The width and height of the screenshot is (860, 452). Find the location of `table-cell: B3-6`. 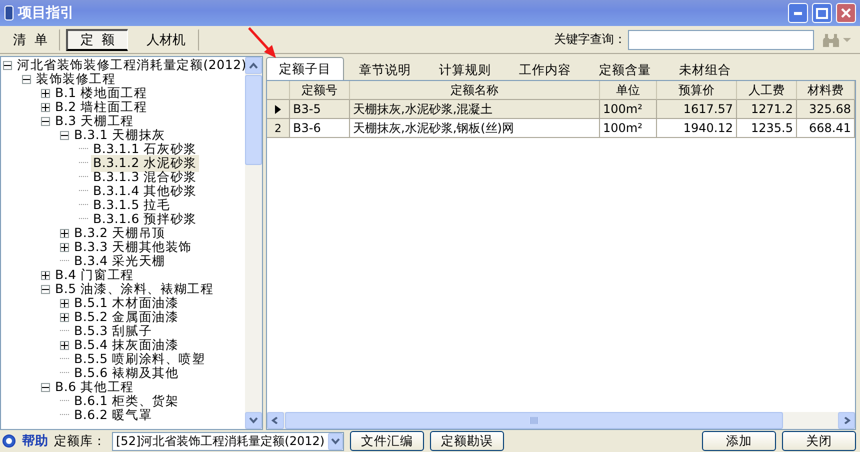

table-cell: B3-6 is located at coordinates (320, 128).